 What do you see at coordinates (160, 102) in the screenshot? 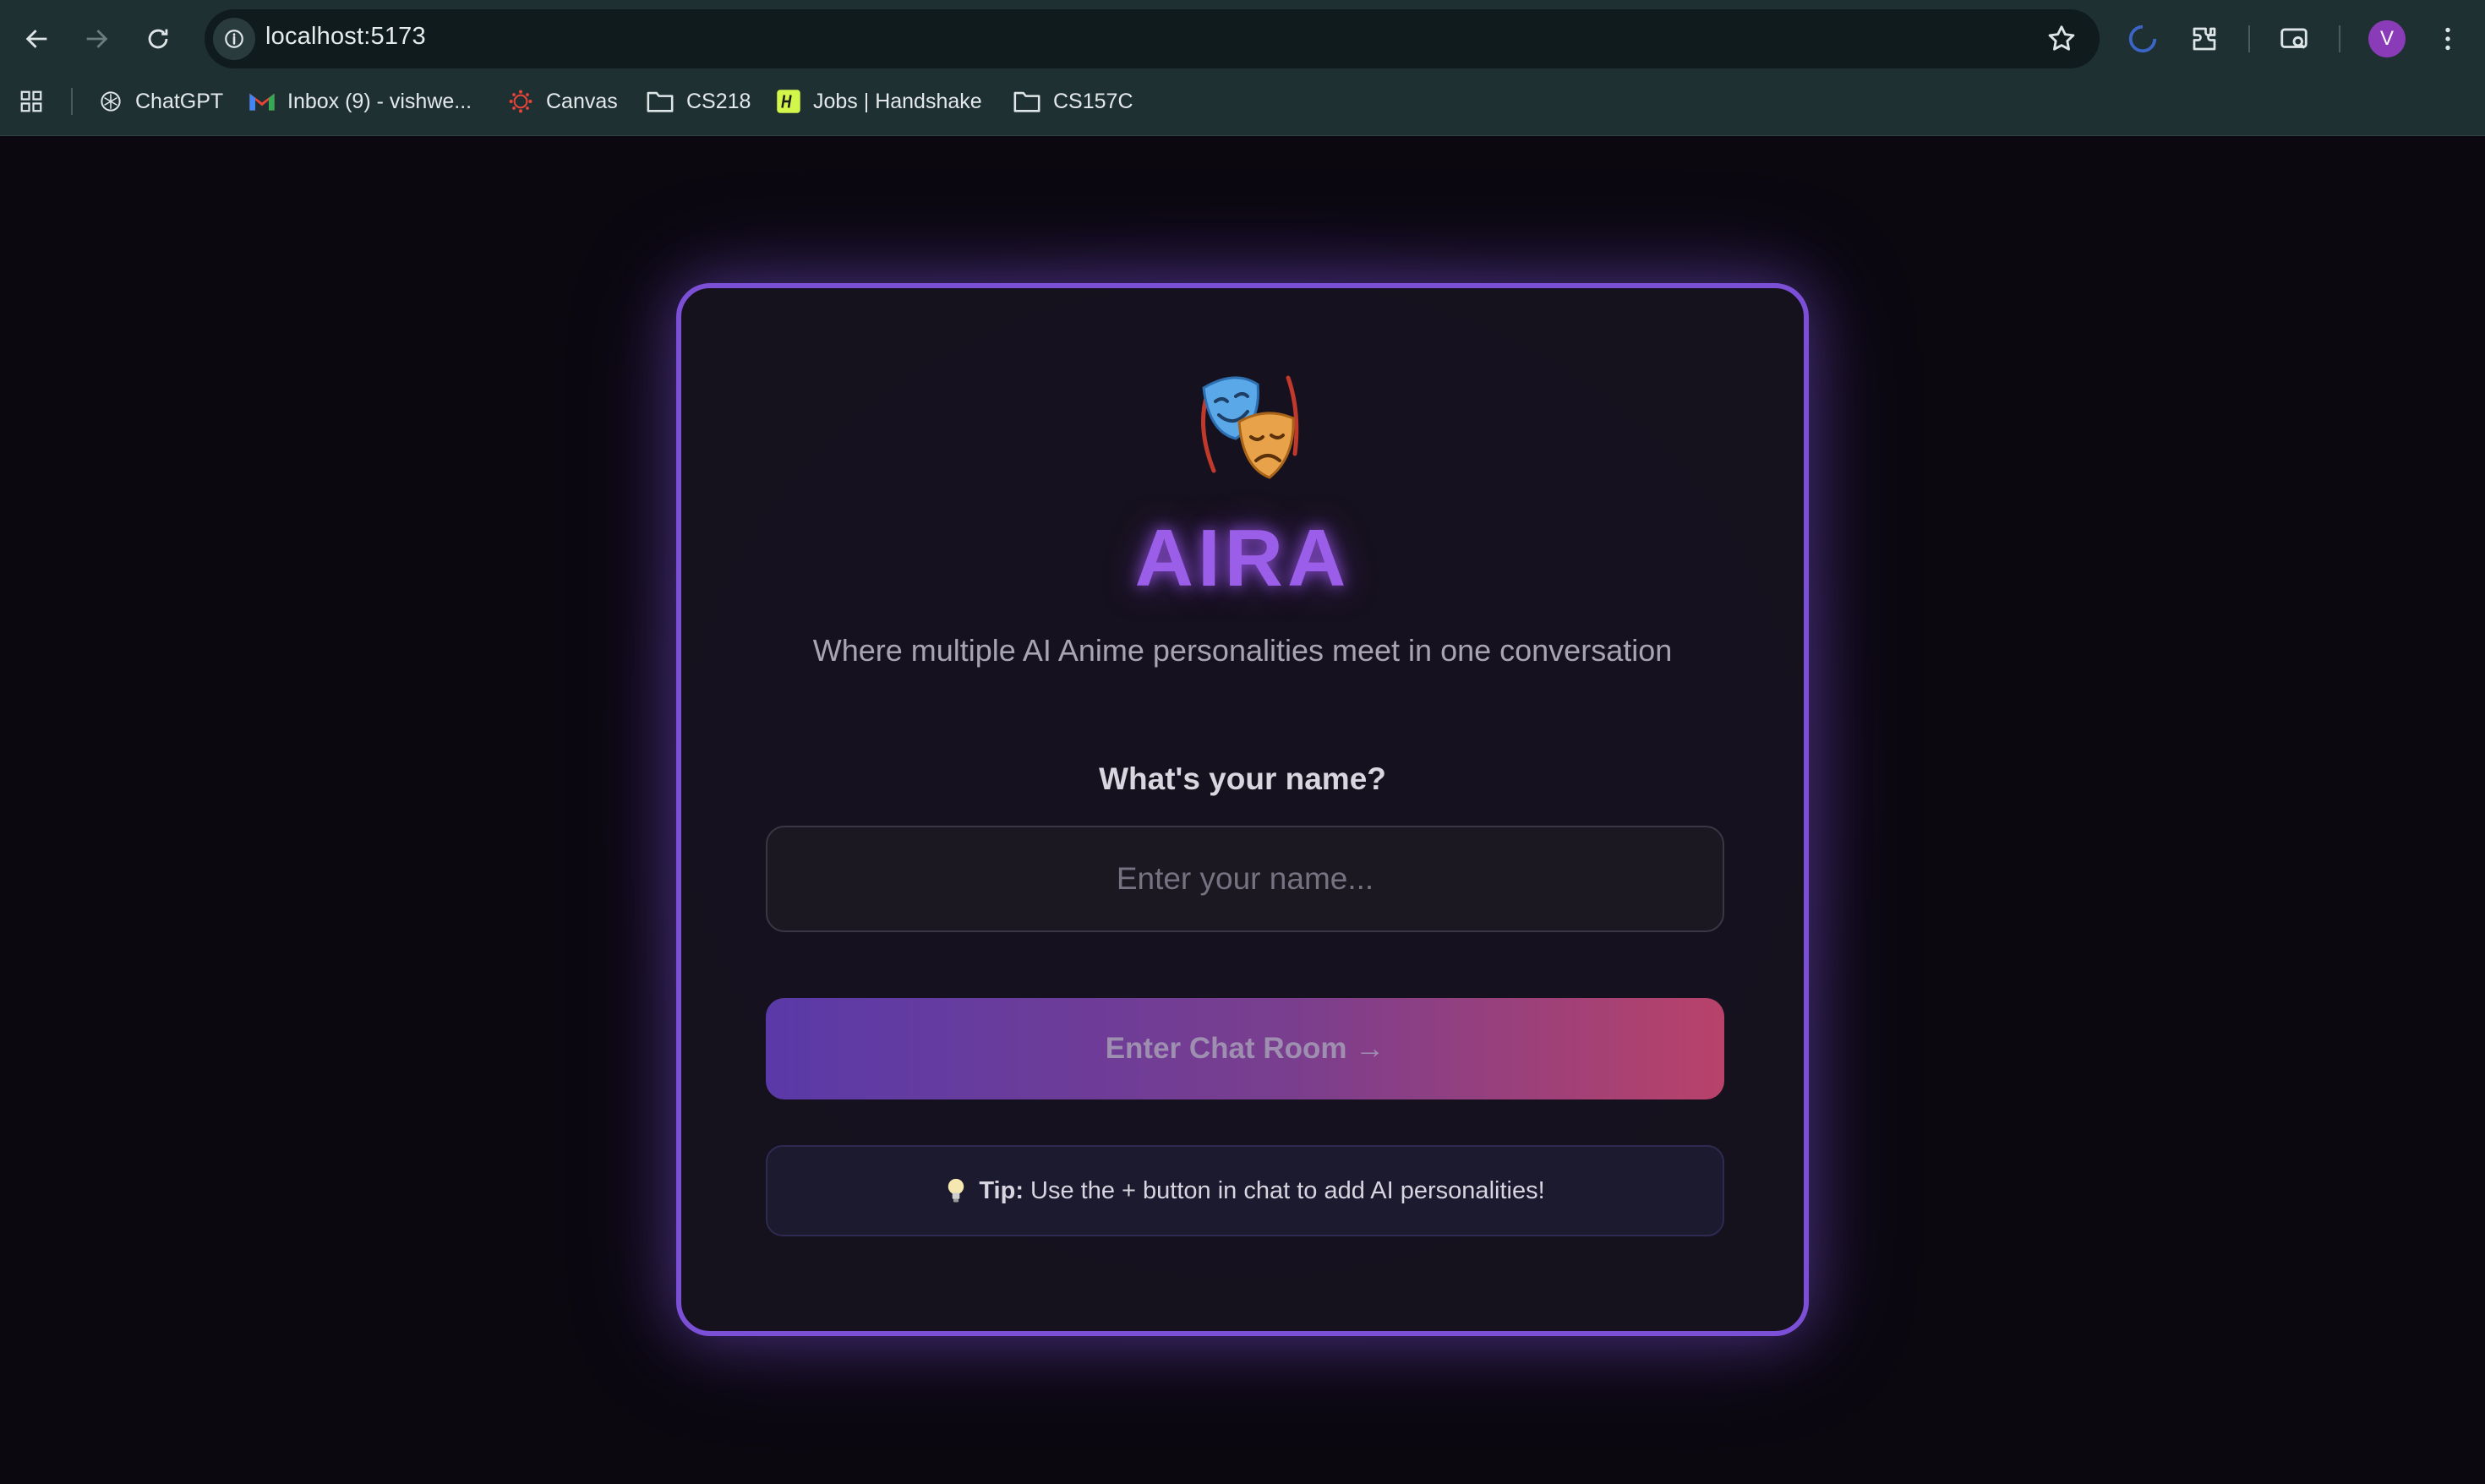
I see `bookmark-chatgpt: ChatGPT` at bounding box center [160, 102].